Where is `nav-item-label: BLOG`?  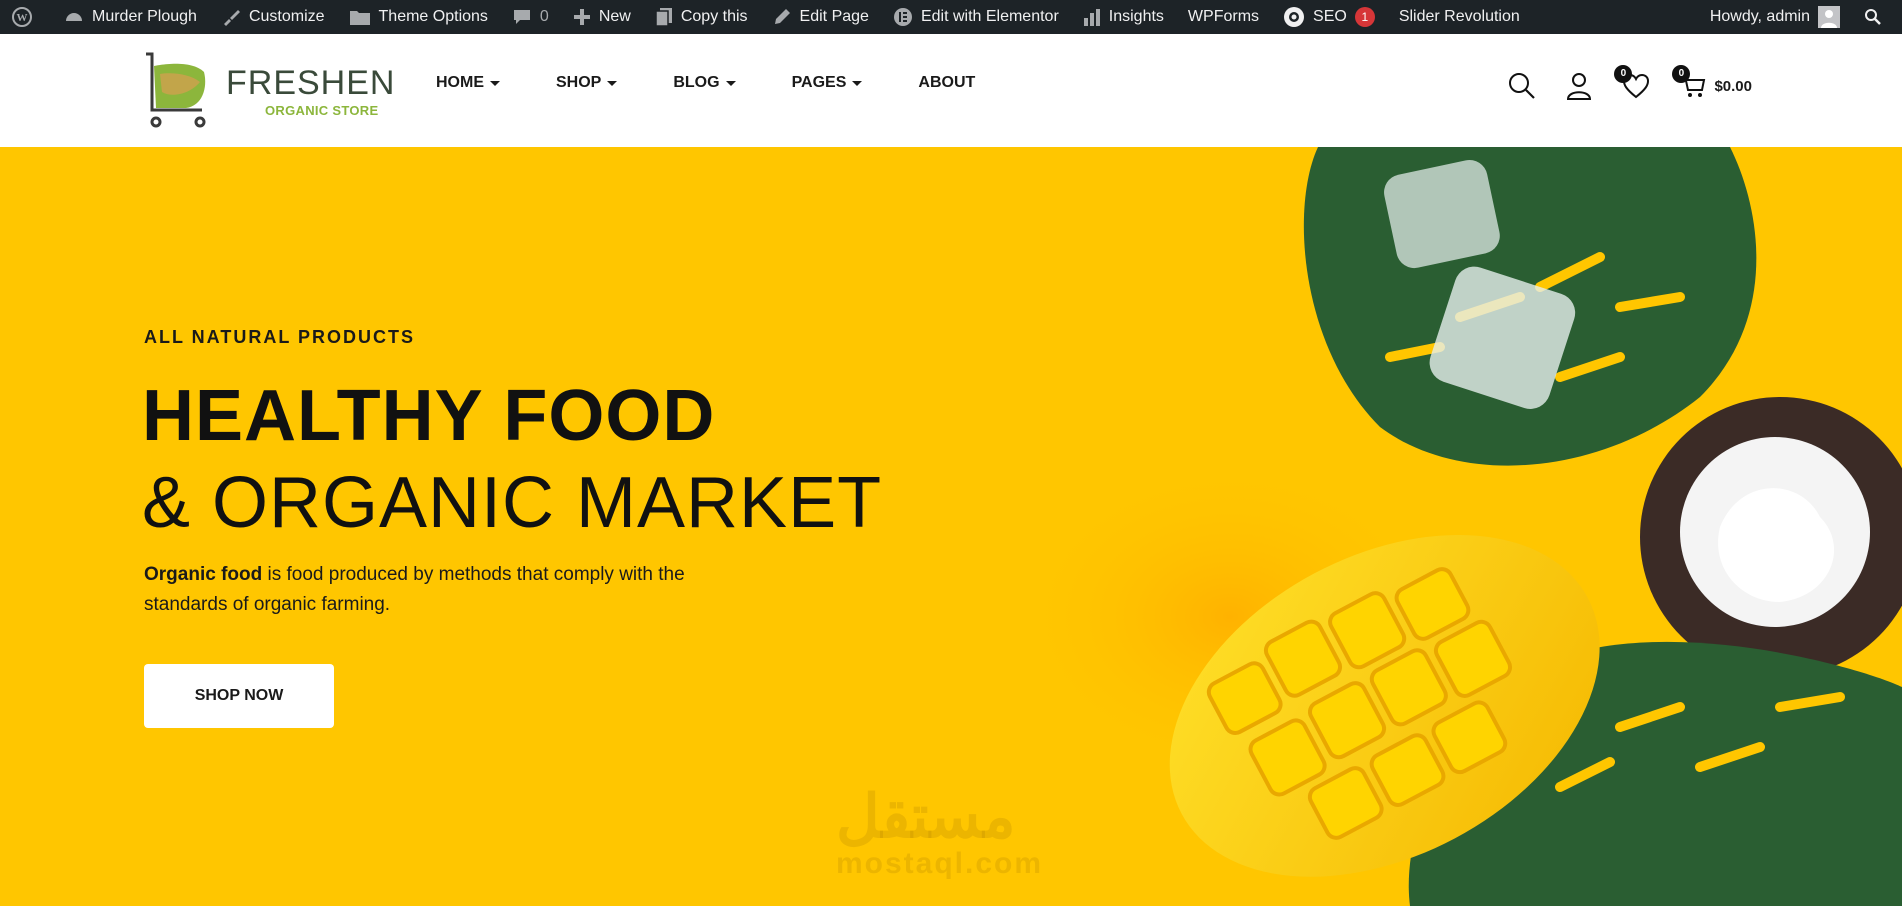
nav-item-label: BLOG is located at coordinates (696, 82).